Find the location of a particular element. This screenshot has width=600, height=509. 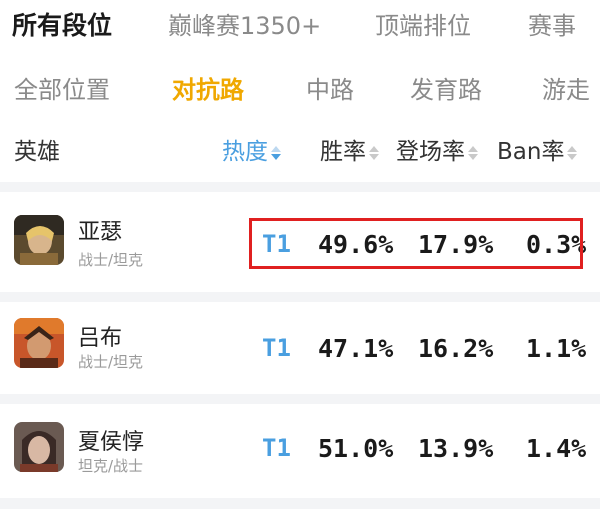

win-rate: 51.0% is located at coordinates (356, 448).